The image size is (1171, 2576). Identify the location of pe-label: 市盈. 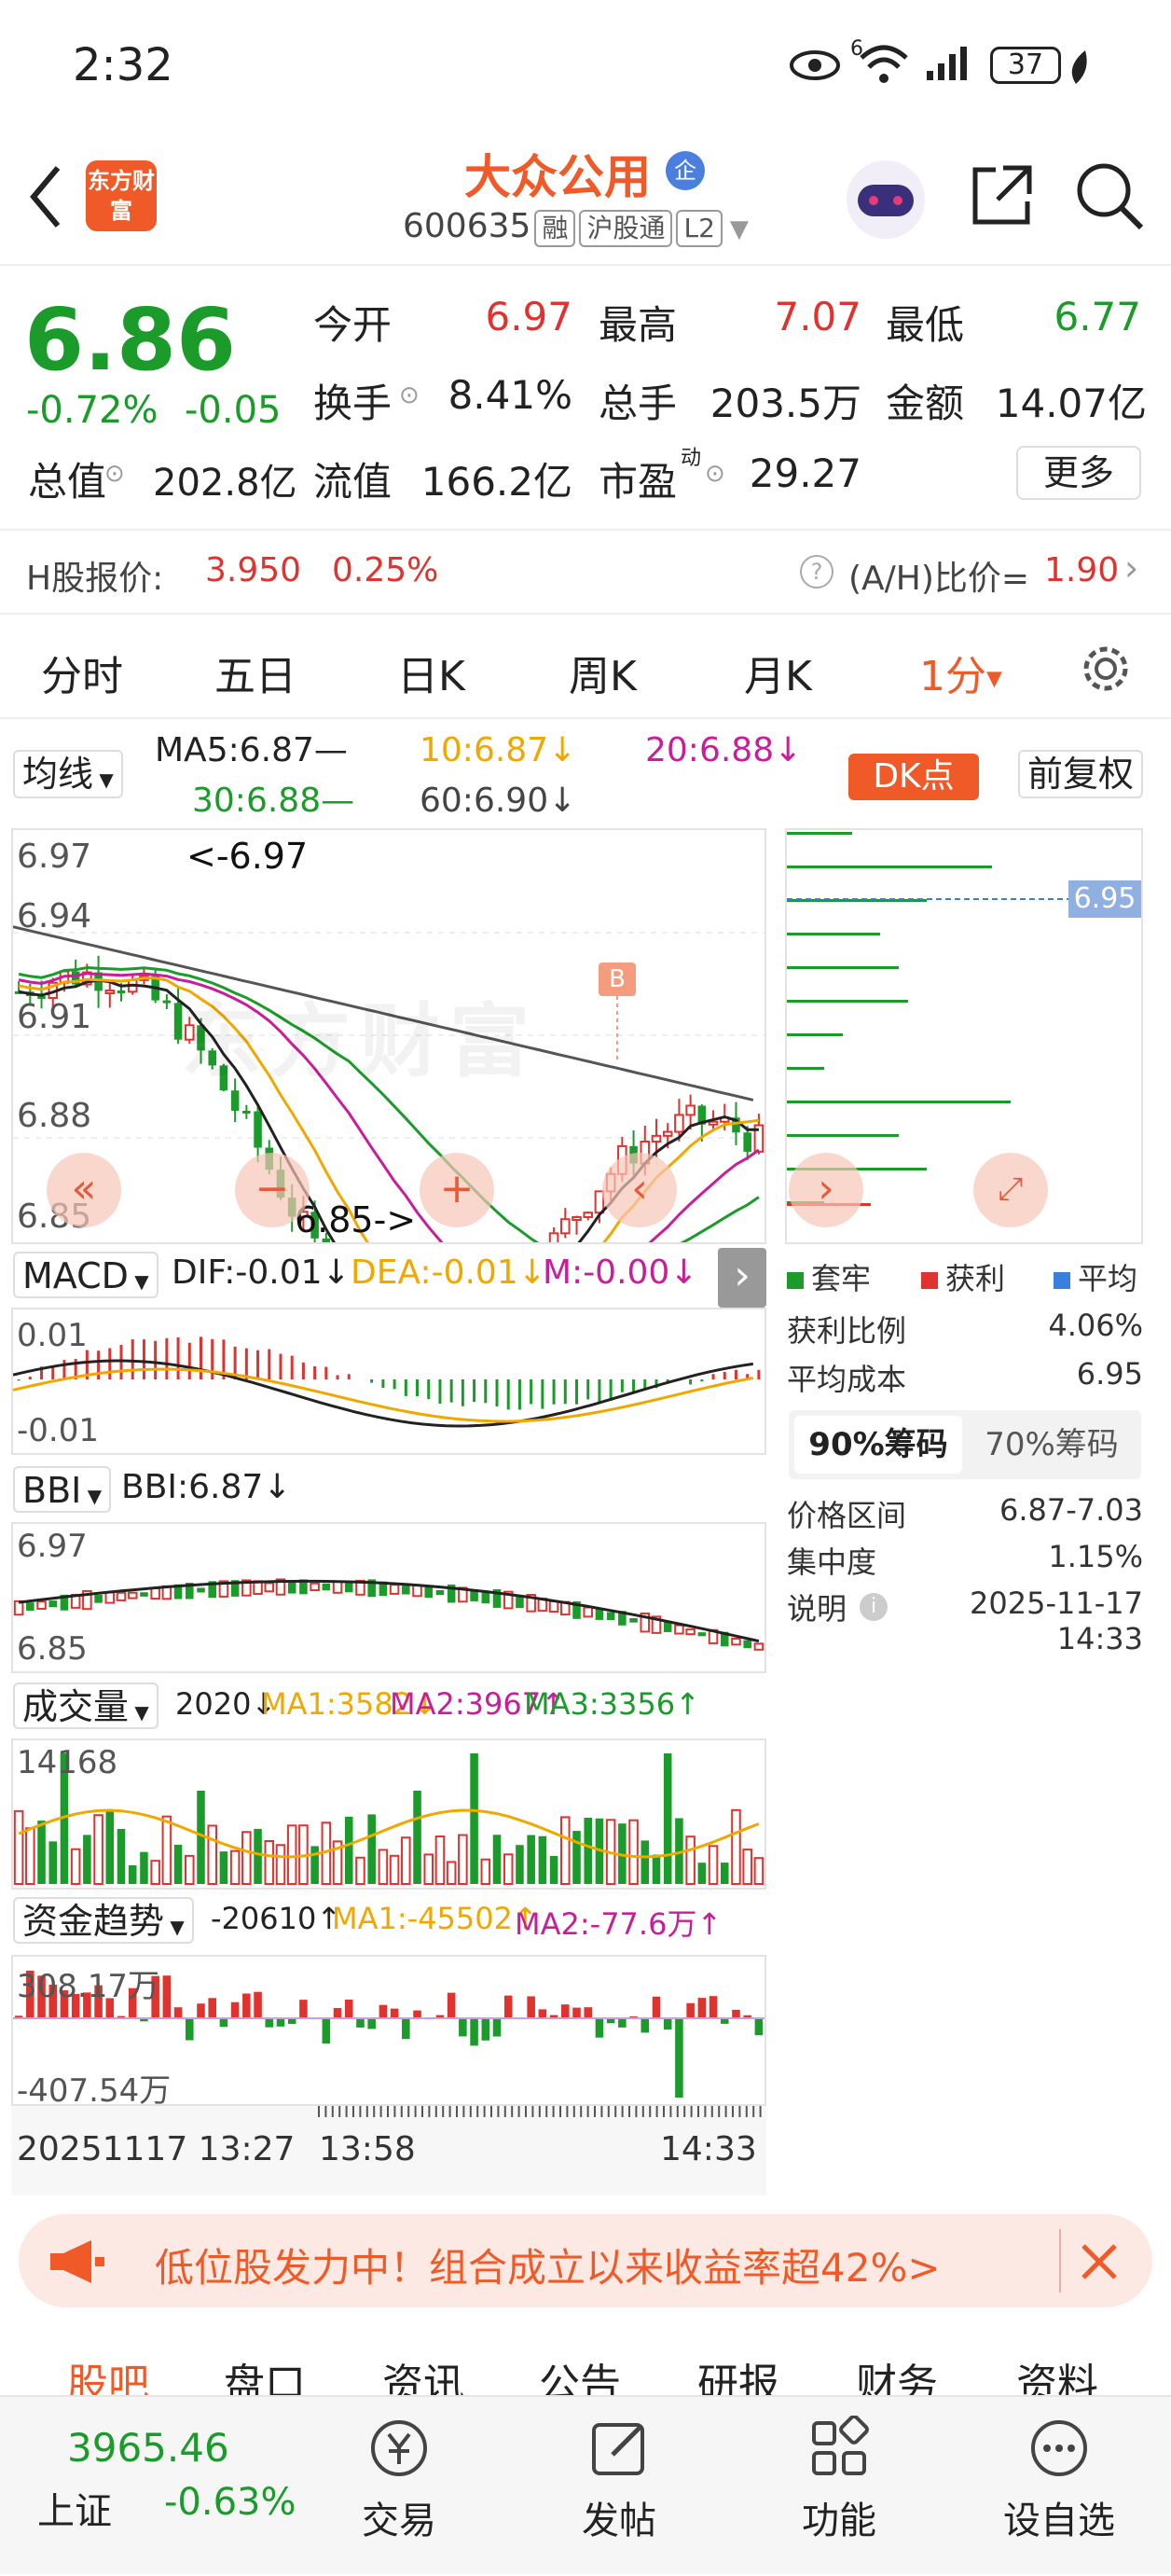
(638, 478).